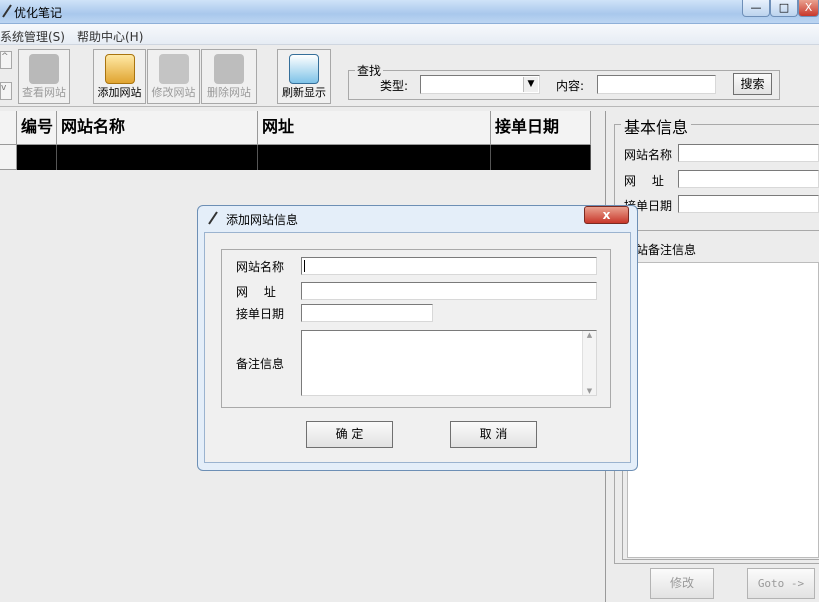 This screenshot has width=819, height=602. Describe the element at coordinates (37, 128) in the screenshot. I see `column-header-id: 编号` at that location.